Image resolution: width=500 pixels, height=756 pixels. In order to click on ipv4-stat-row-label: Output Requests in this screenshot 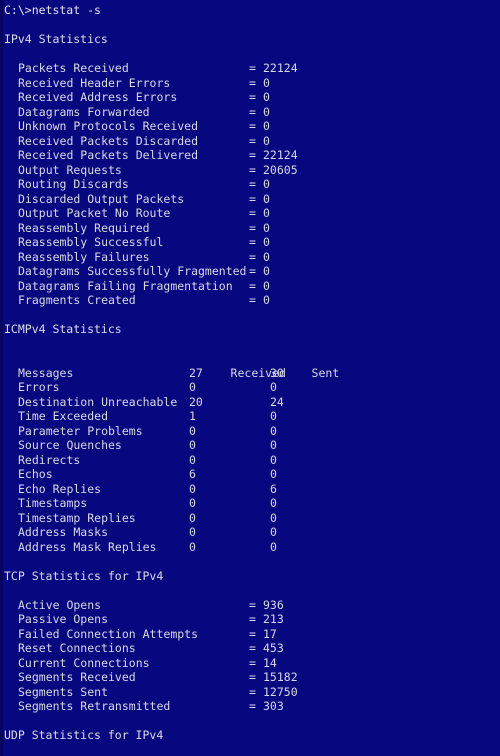, I will do `click(70, 169)`.